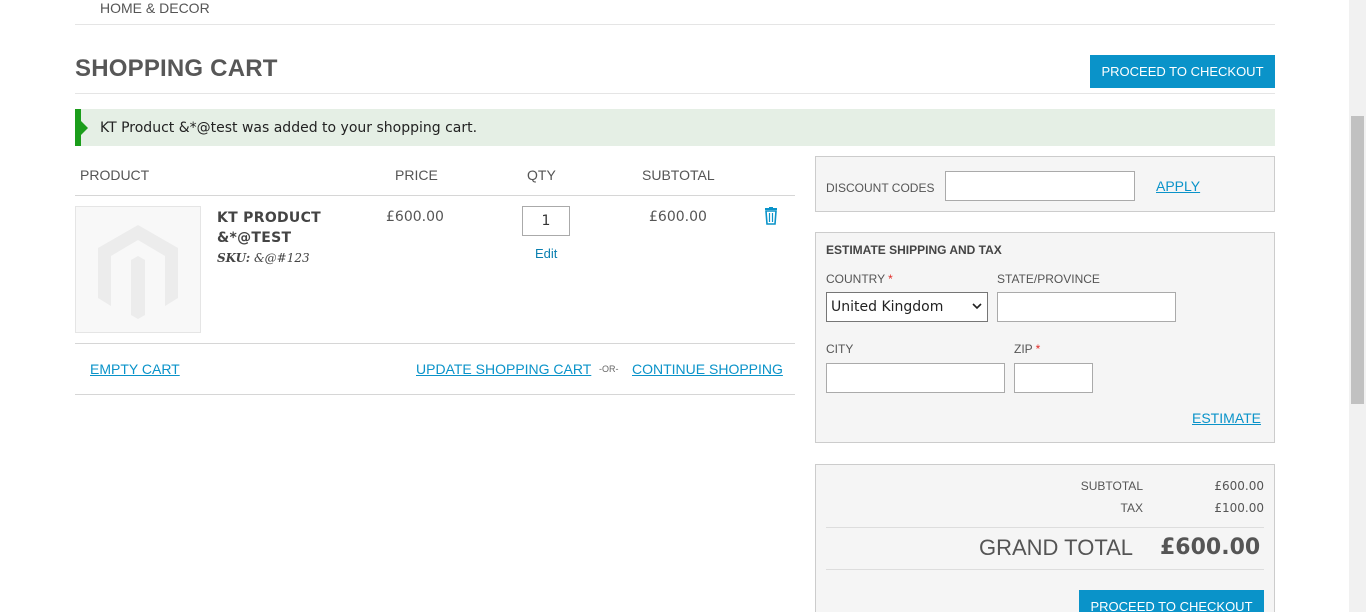  What do you see at coordinates (1048, 279) in the screenshot?
I see `state-label: STATE/PROVINCE` at bounding box center [1048, 279].